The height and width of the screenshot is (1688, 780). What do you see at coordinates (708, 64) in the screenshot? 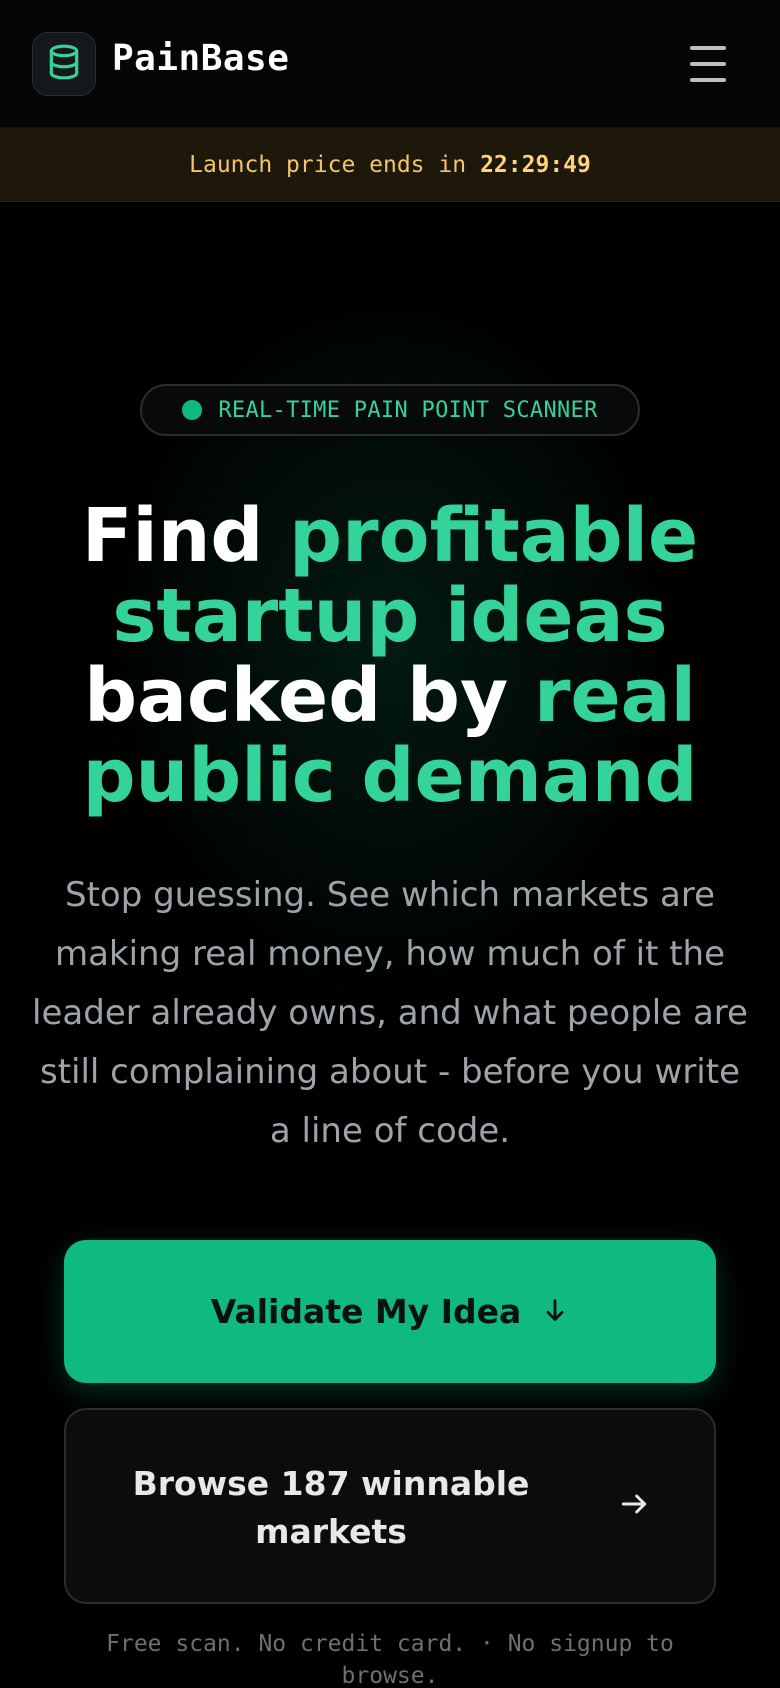
I see `menu-button` at bounding box center [708, 64].